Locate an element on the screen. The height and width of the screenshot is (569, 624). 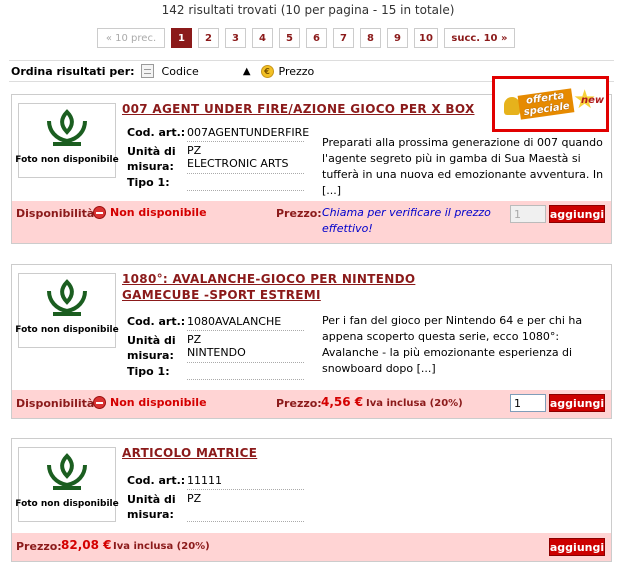
sort-label: Ordina risultati per: is located at coordinates (73, 71).